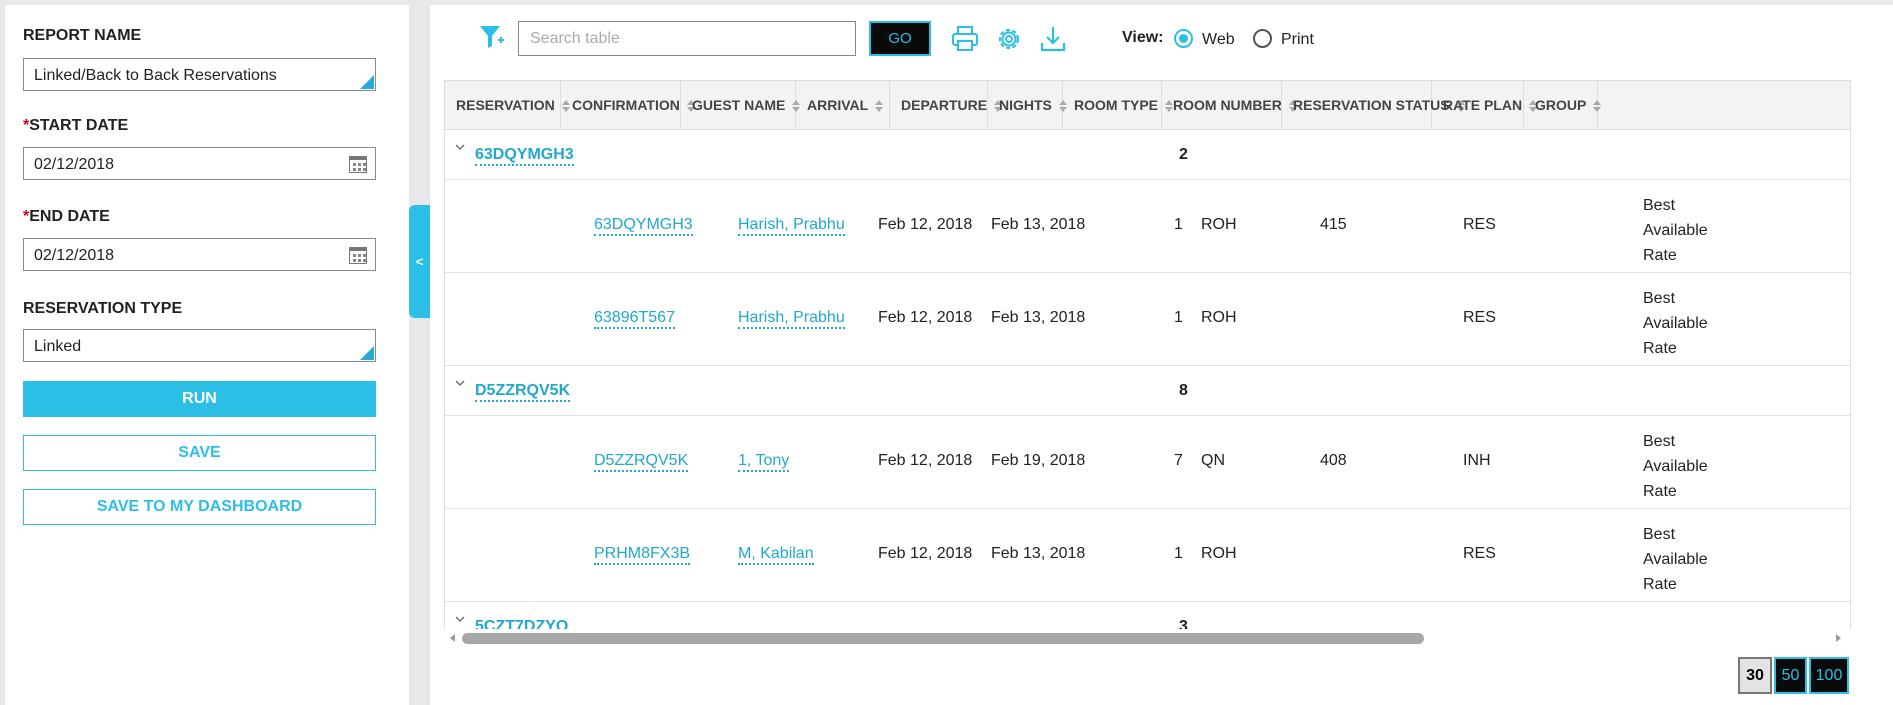 The height and width of the screenshot is (705, 1893). What do you see at coordinates (199, 453) in the screenshot?
I see `save-button: SAVE` at bounding box center [199, 453].